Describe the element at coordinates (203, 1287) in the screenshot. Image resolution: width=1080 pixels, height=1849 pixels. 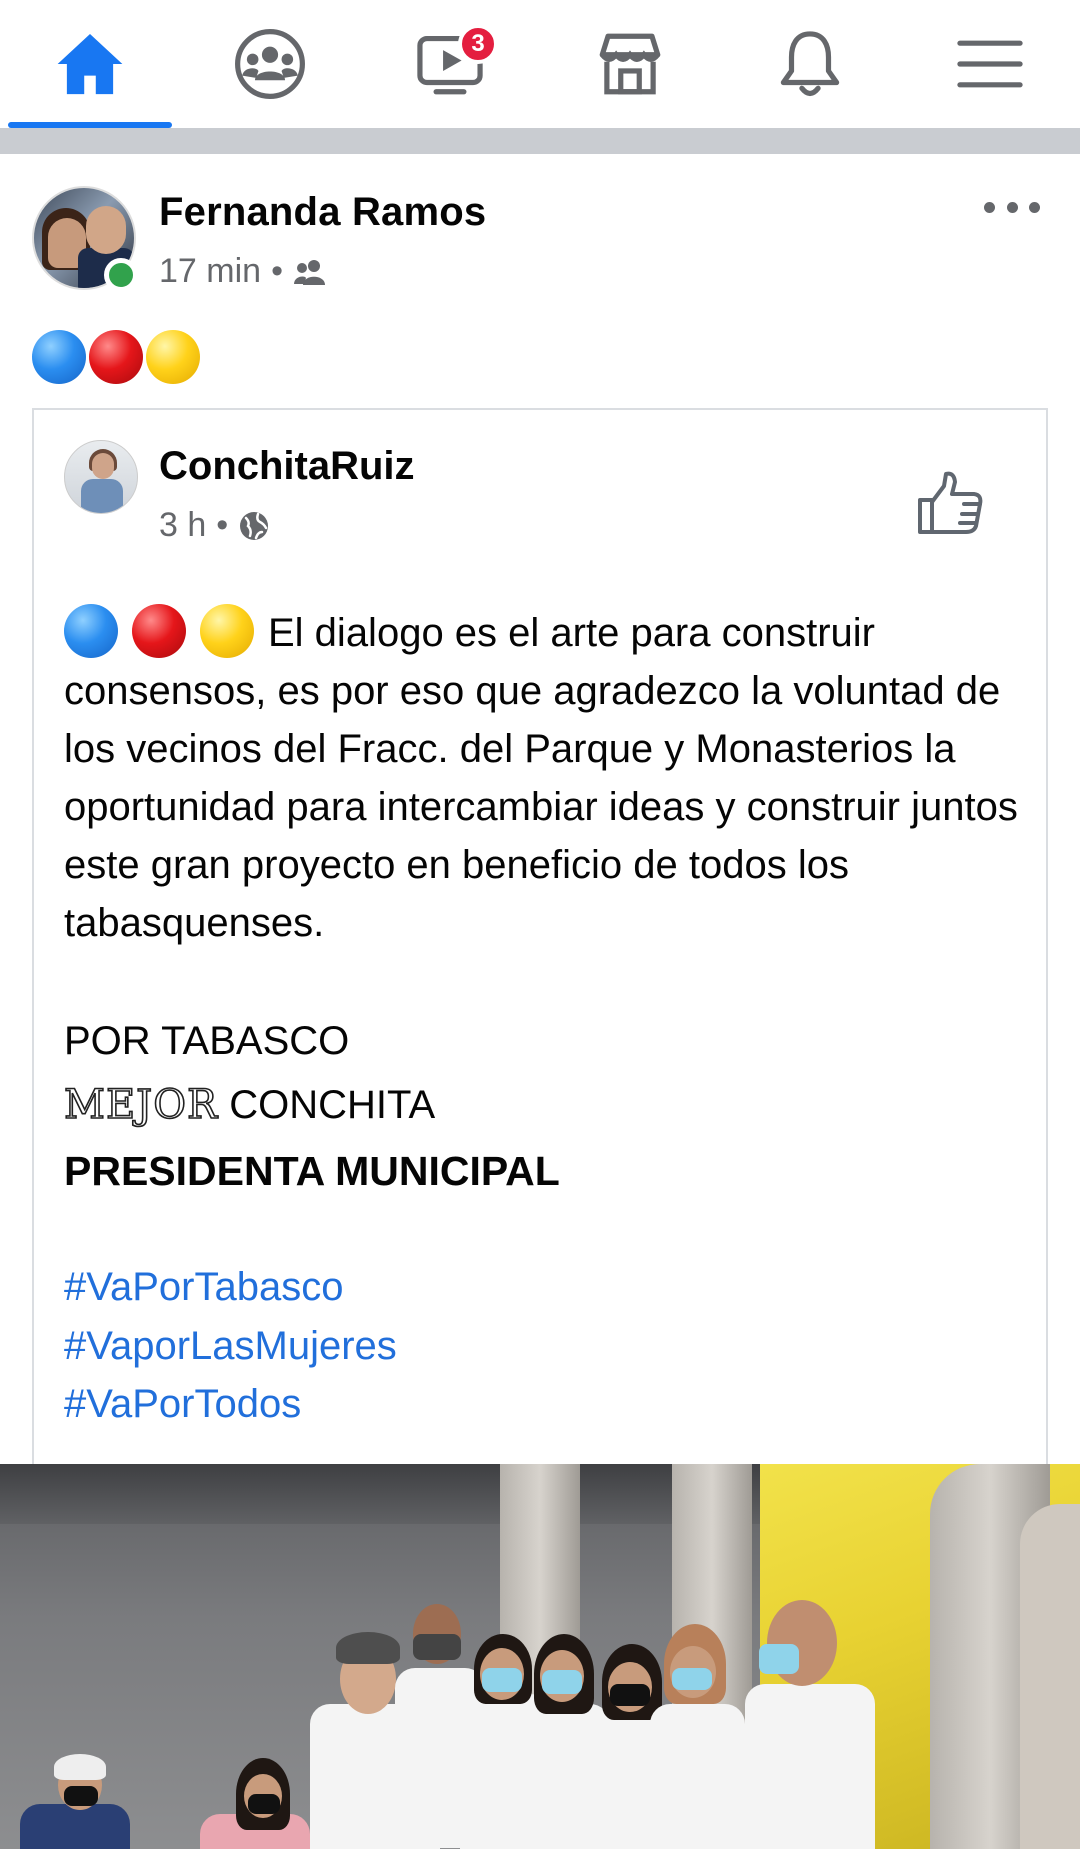
I see `hashtag-link: #VaPorTabasco` at that location.